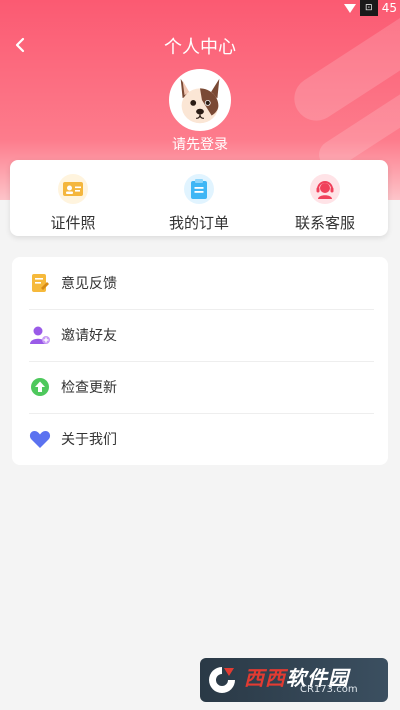 The height and width of the screenshot is (710, 400). Describe the element at coordinates (89, 440) in the screenshot. I see `menu-item-label: 关于我们` at that location.